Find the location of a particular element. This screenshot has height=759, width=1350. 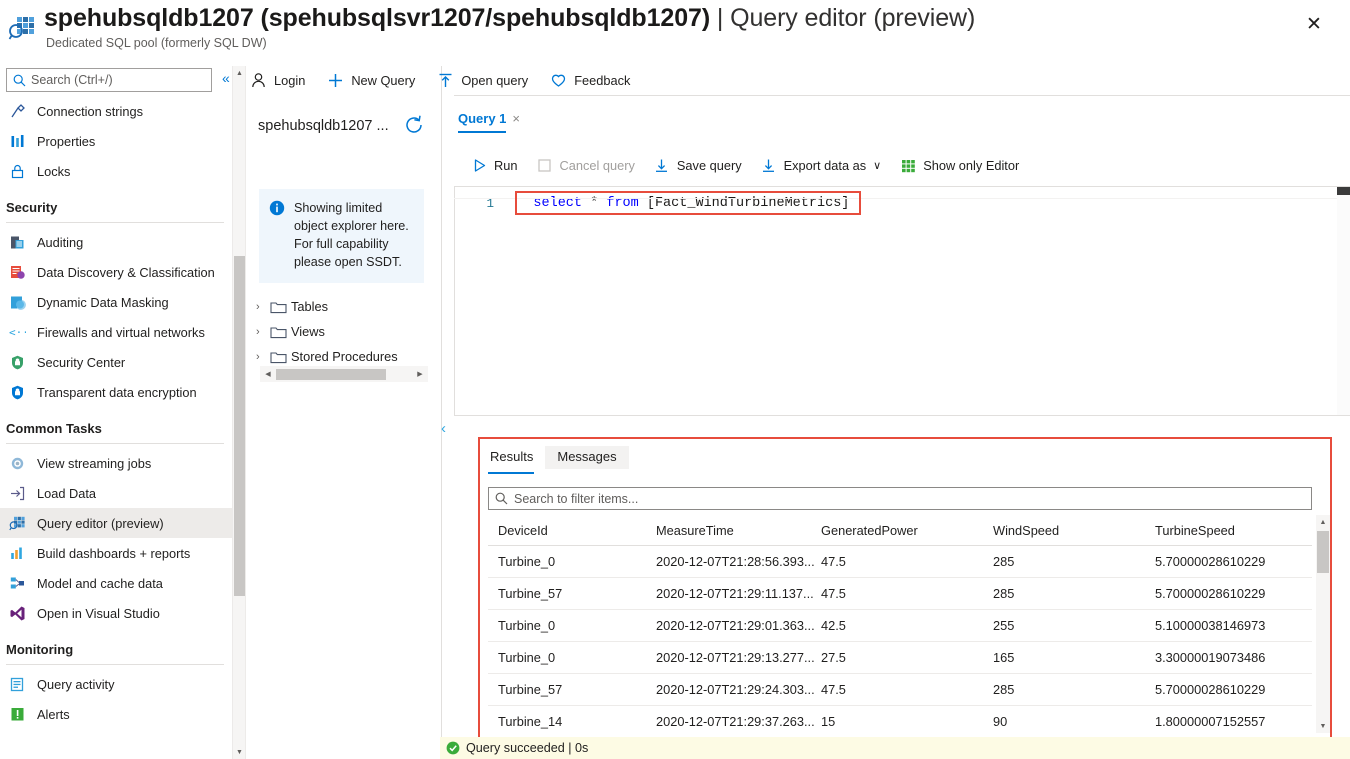

show-only-editor-button: Show only Editor is located at coordinates (959, 165).